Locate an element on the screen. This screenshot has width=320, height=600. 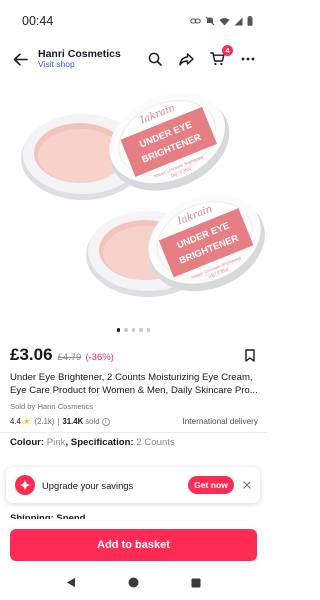
top-nav: Hanri Cosmetics Visit shop 4 is located at coordinates (133, 59).